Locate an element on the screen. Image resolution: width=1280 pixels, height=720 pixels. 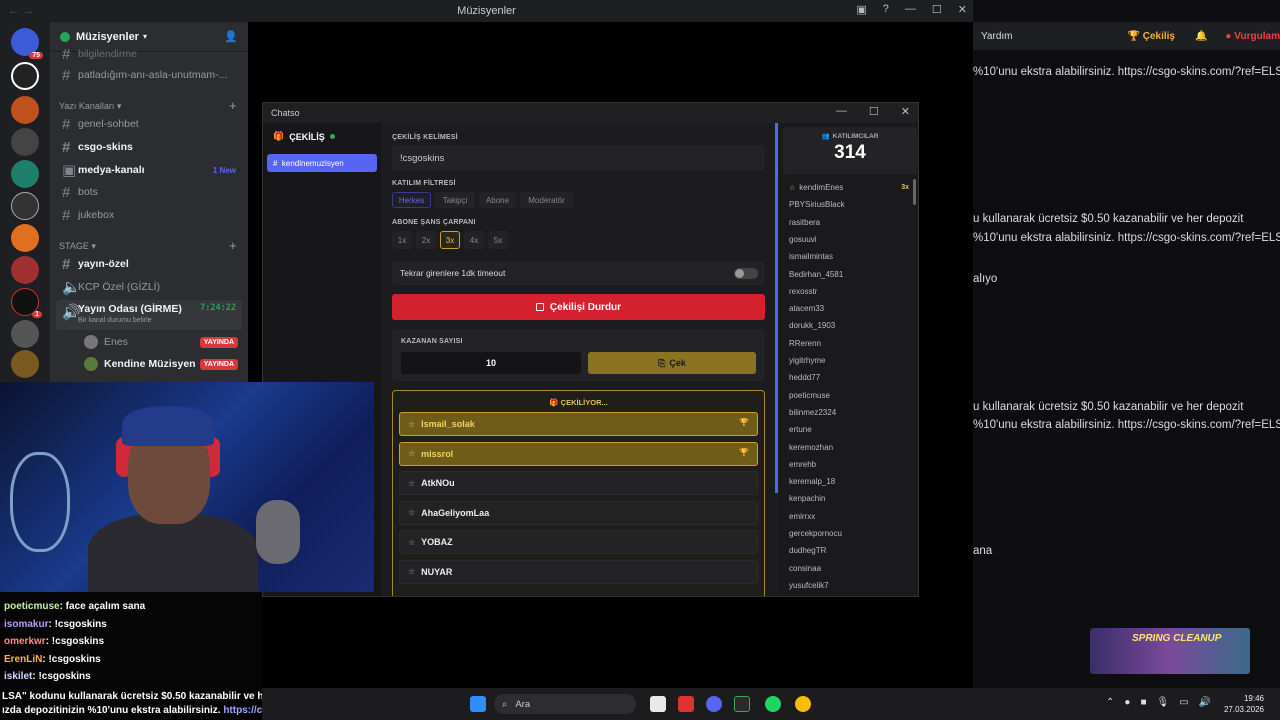
server-icon: 75 is located at coordinates (27, 43).